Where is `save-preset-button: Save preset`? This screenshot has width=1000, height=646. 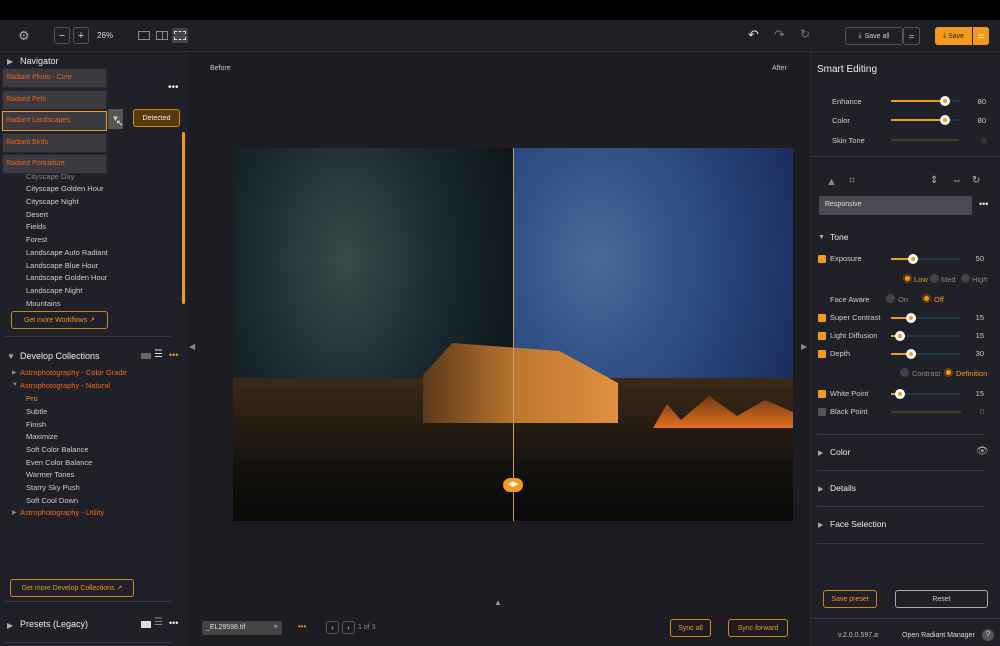
save-preset-button: Save preset is located at coordinates (850, 599).